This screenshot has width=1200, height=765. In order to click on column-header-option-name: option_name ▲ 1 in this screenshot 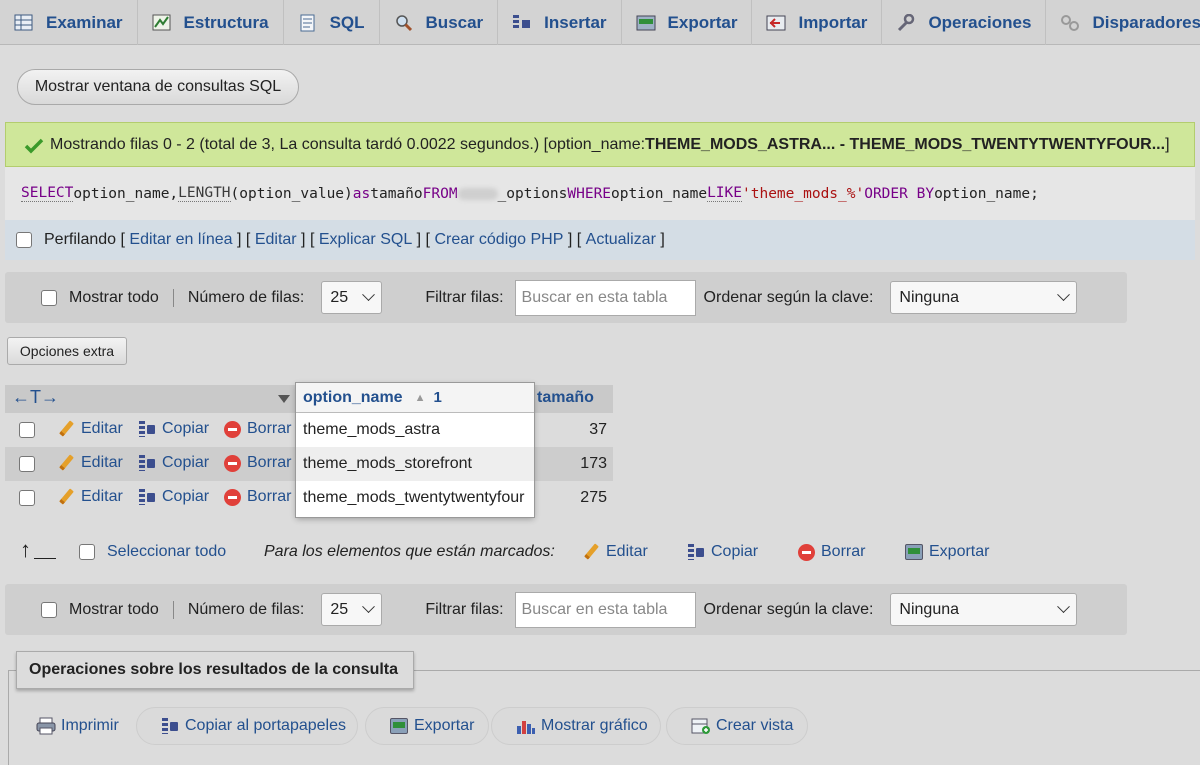, I will do `click(415, 398)`.